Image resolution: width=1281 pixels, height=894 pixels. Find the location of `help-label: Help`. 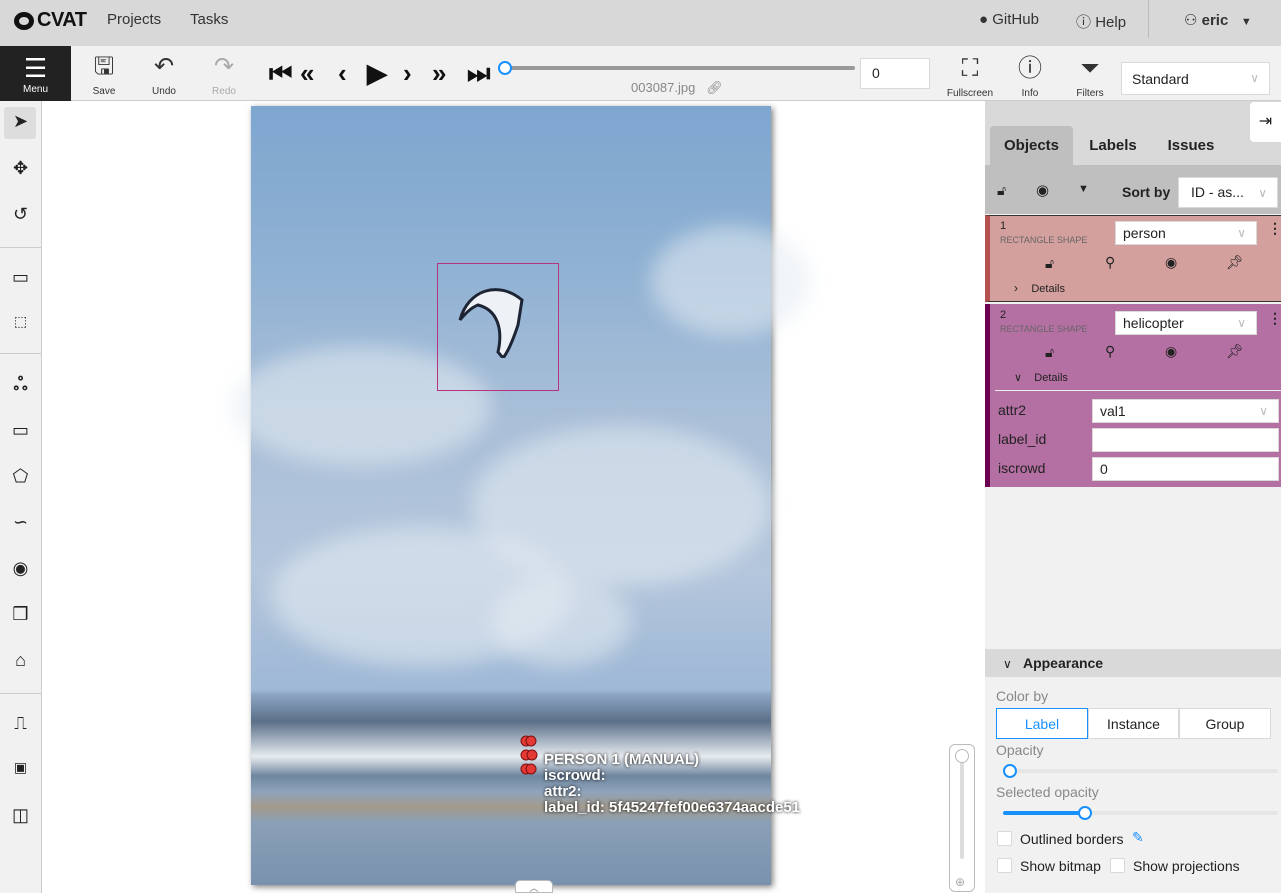

help-label: Help is located at coordinates (1111, 22).